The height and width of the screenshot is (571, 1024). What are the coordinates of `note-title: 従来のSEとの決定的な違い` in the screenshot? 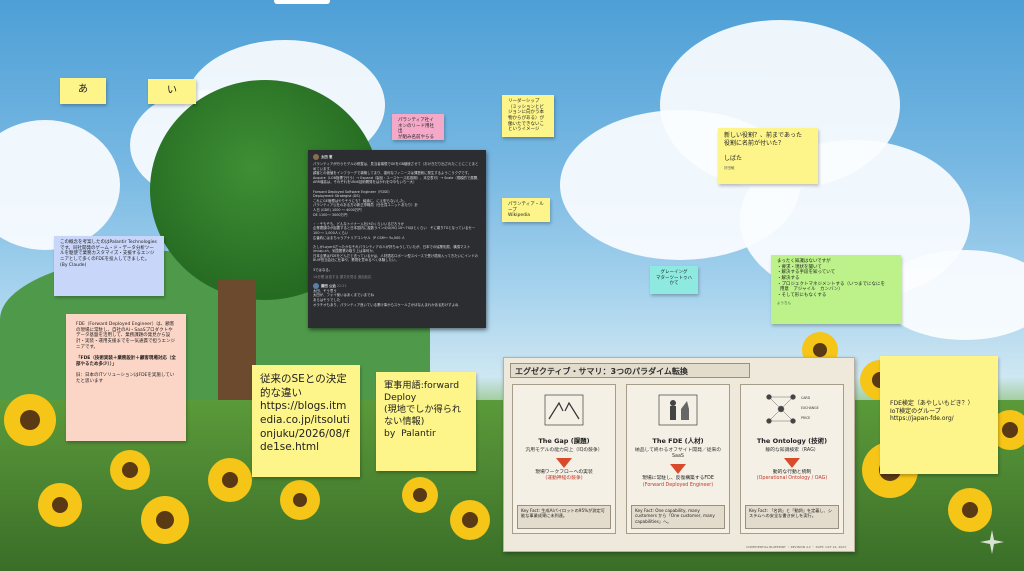 It's located at (303, 386).